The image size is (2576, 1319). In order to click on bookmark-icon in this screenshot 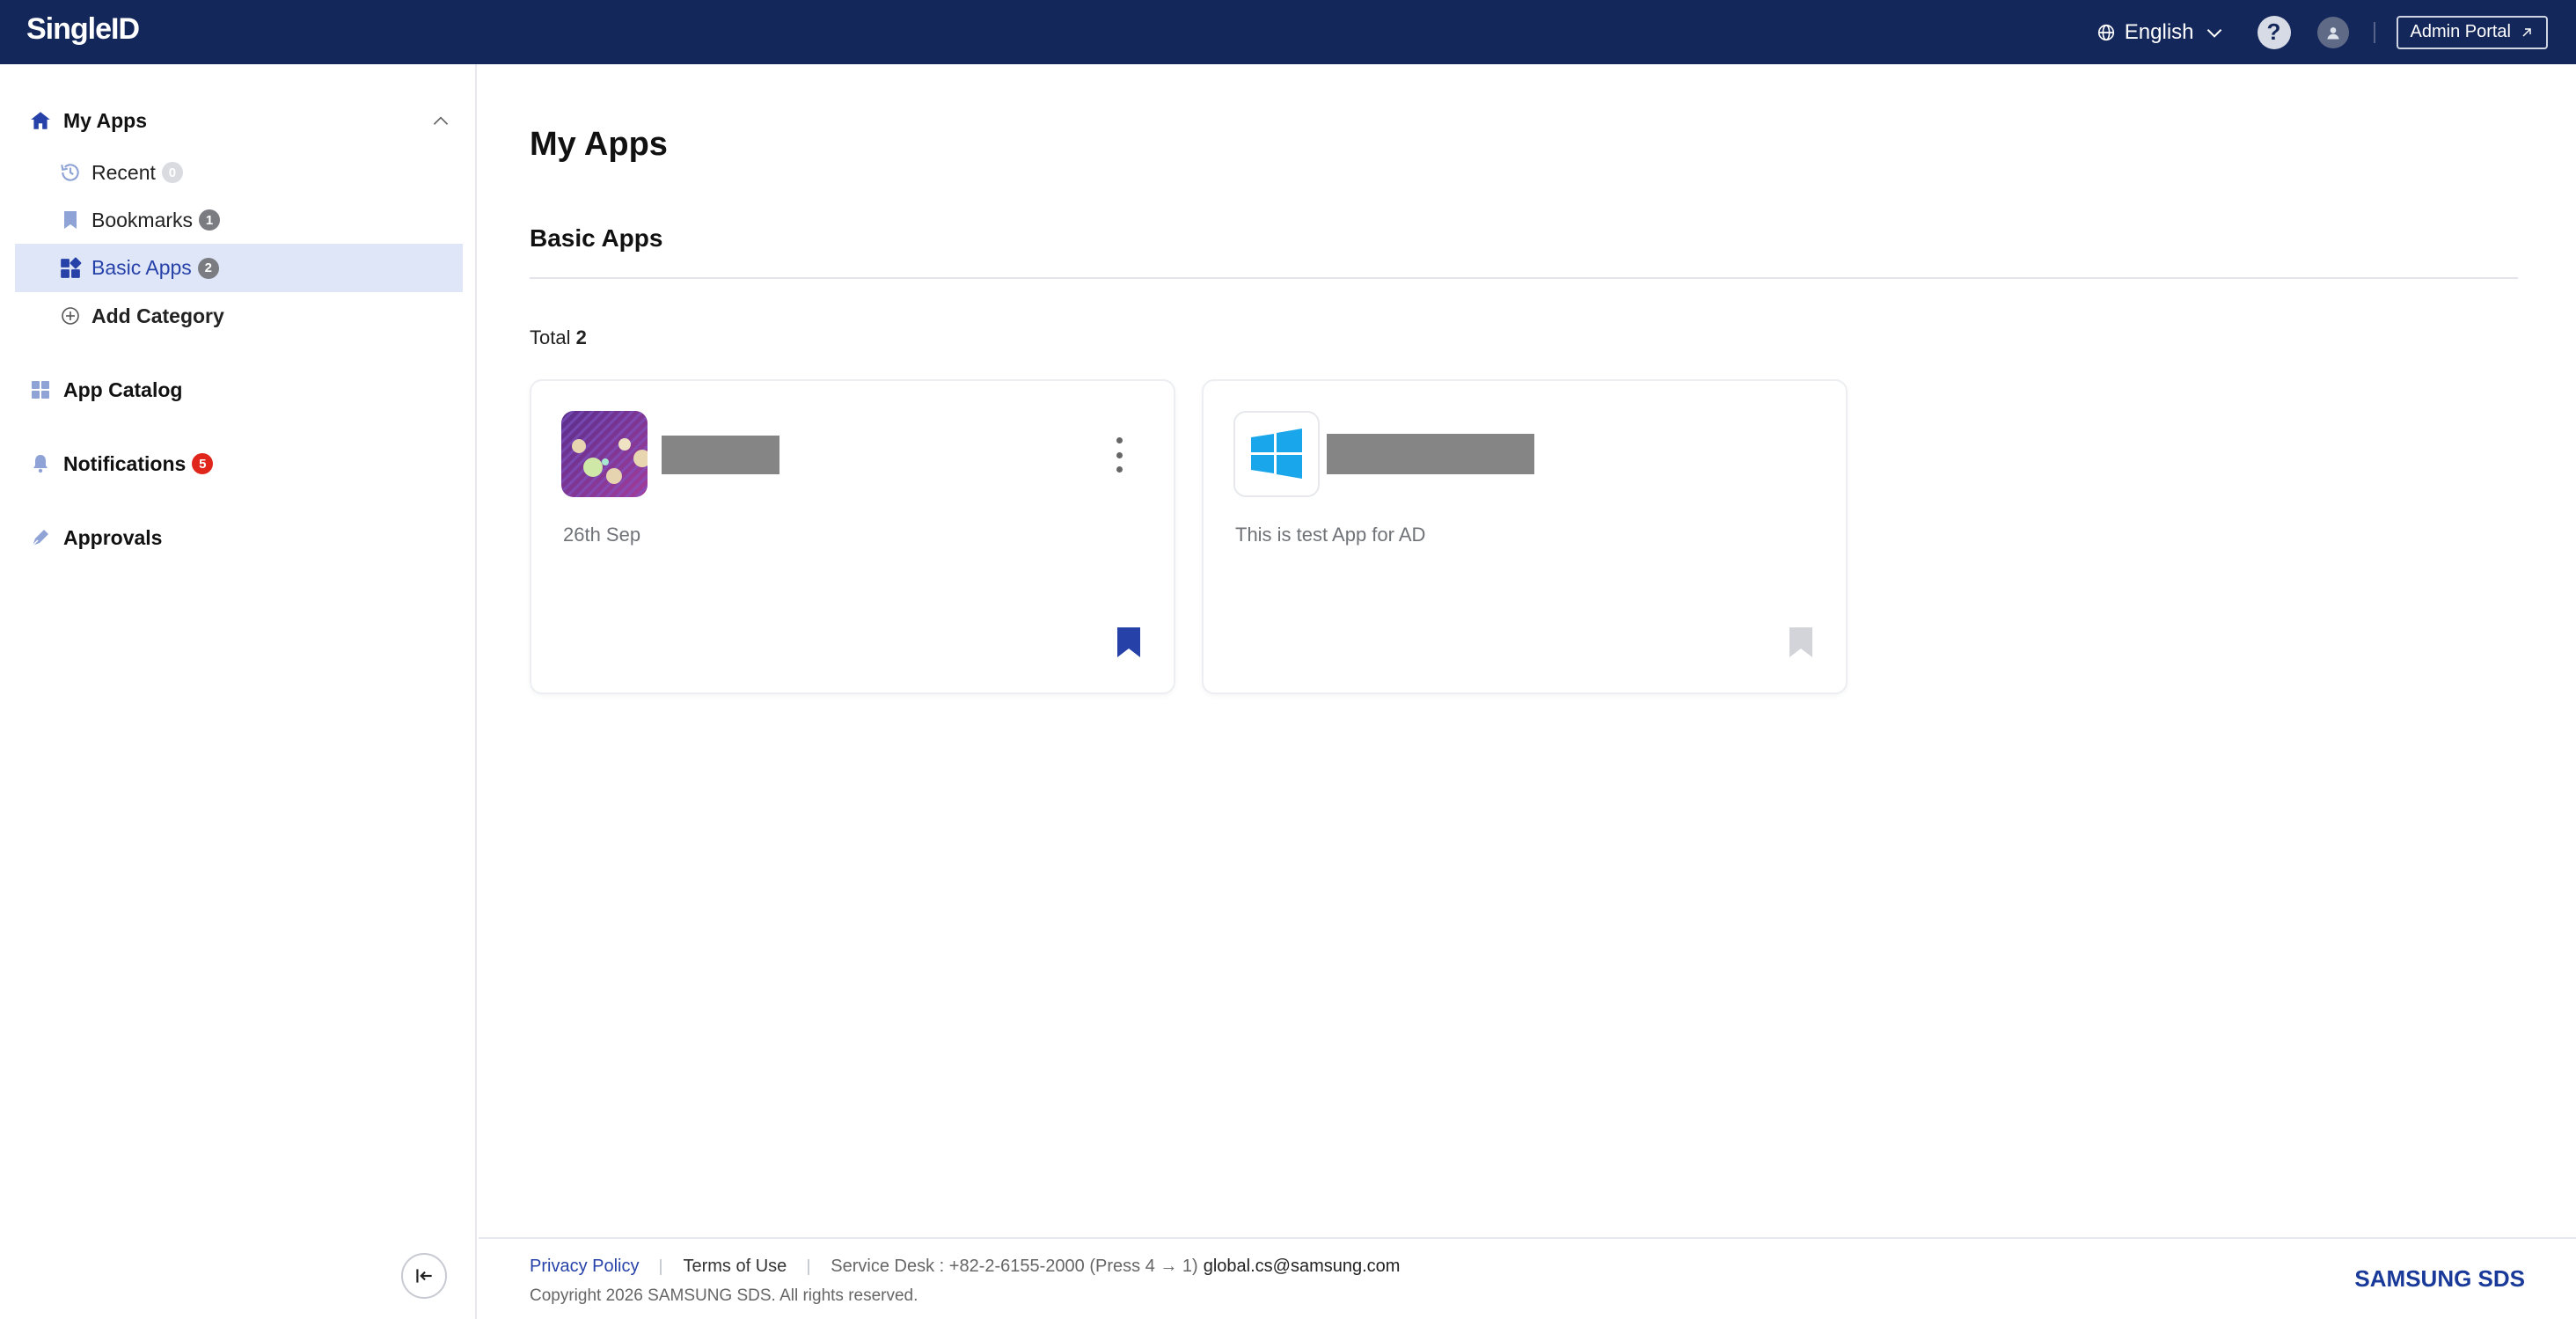, I will do `click(70, 220)`.